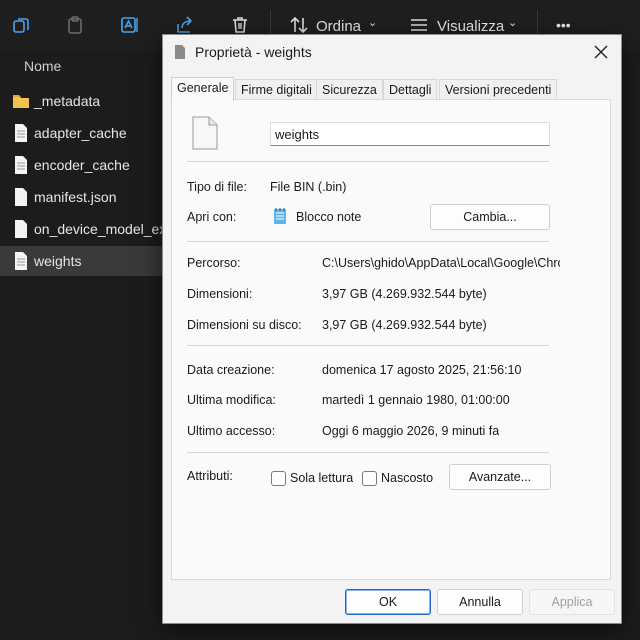  What do you see at coordinates (321, 478) in the screenshot?
I see `readonly-label: Sola lettura` at bounding box center [321, 478].